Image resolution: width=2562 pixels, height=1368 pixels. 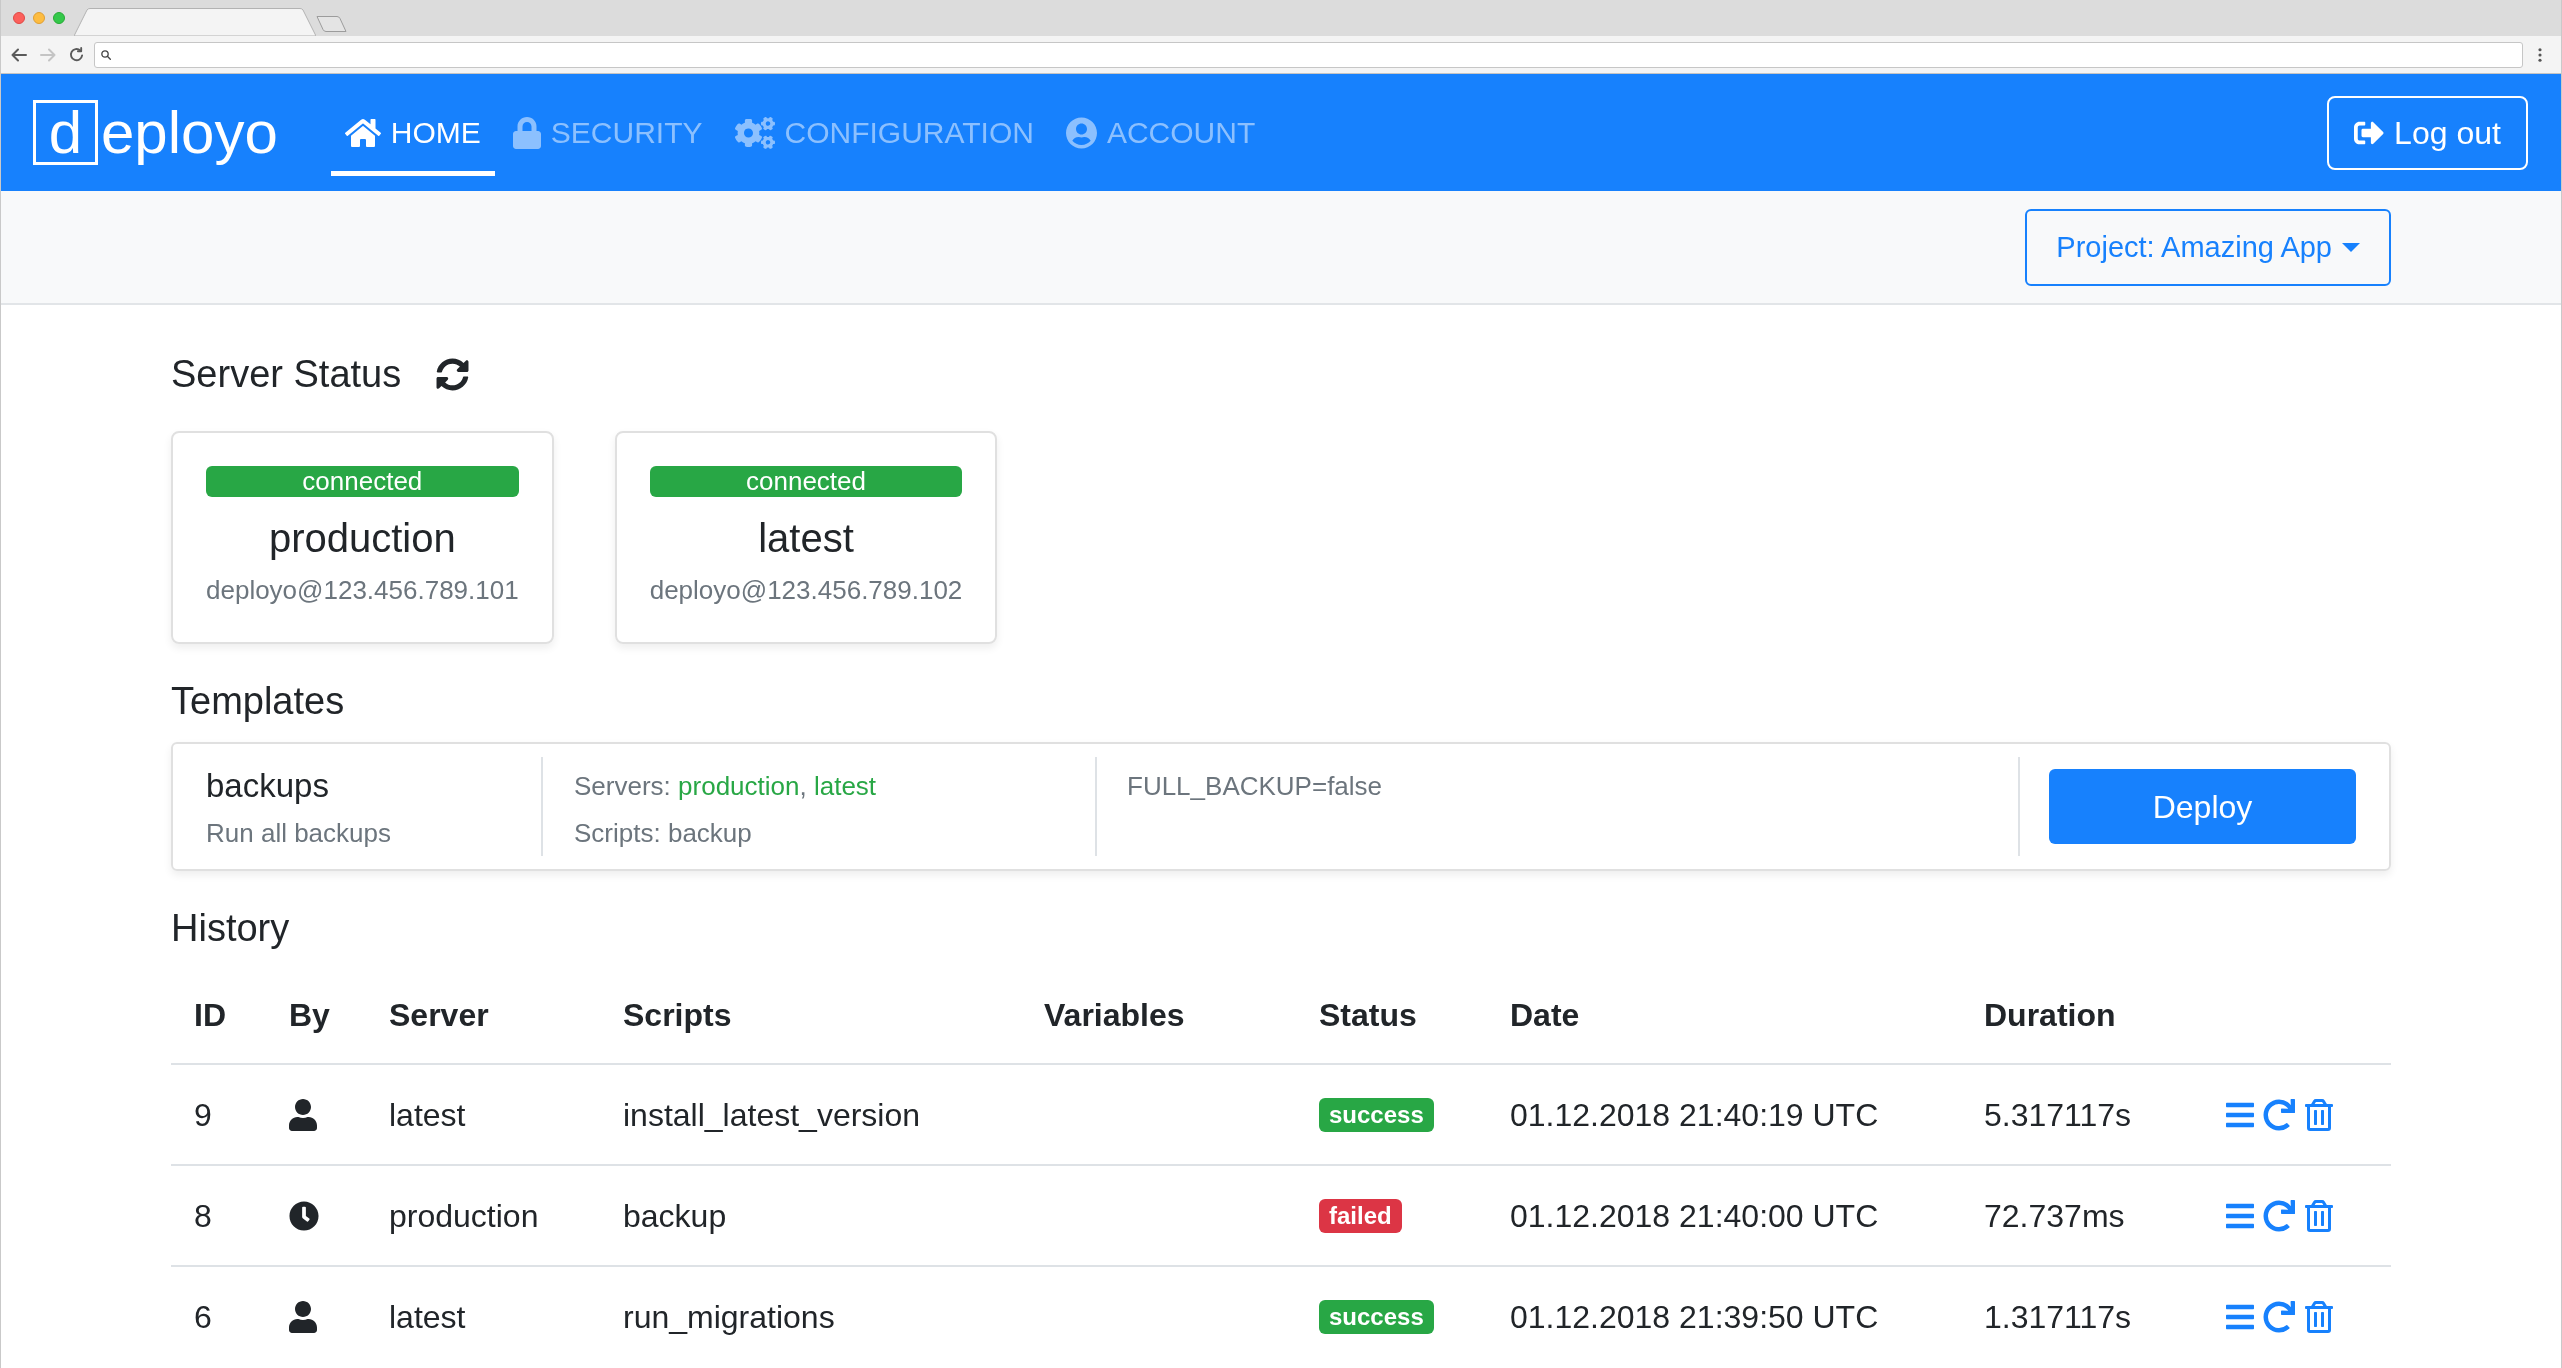 I want to click on search-icon, so click(x=106, y=54).